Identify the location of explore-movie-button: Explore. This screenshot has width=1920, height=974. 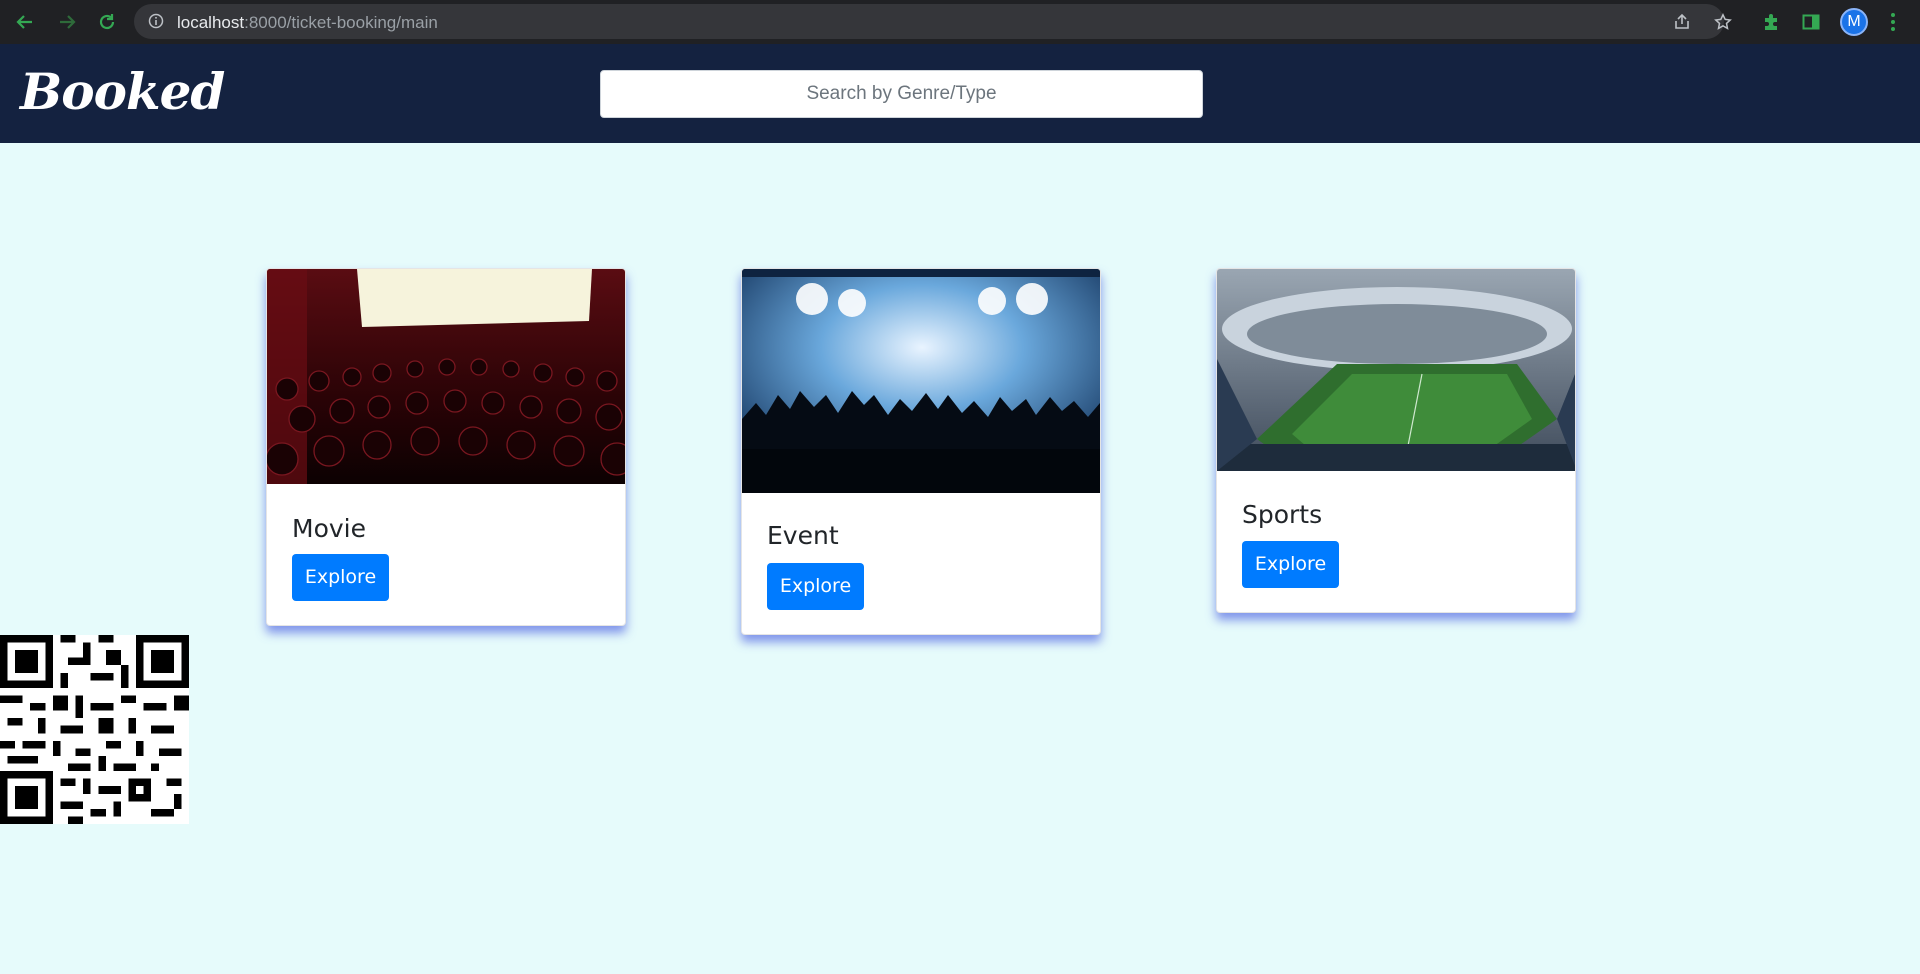
(340, 577).